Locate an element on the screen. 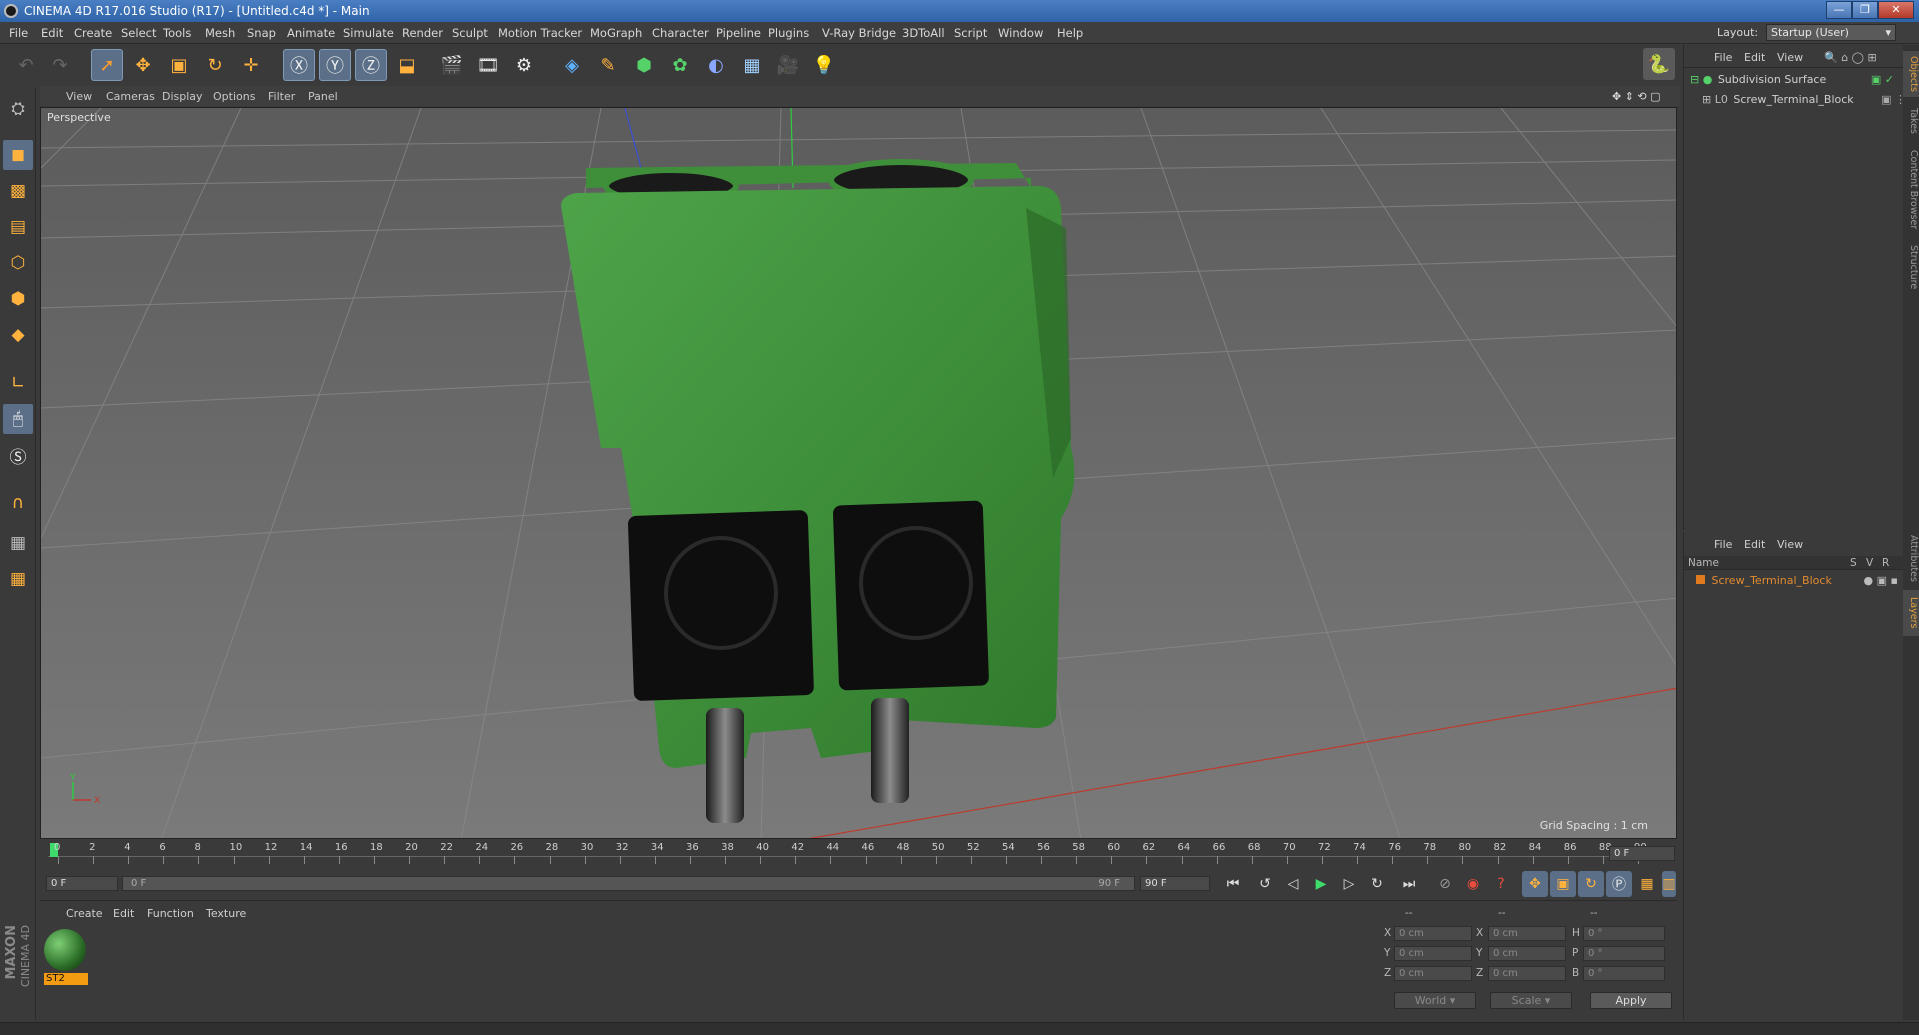  planar-workplane-icon: ▦ is located at coordinates (18, 579).